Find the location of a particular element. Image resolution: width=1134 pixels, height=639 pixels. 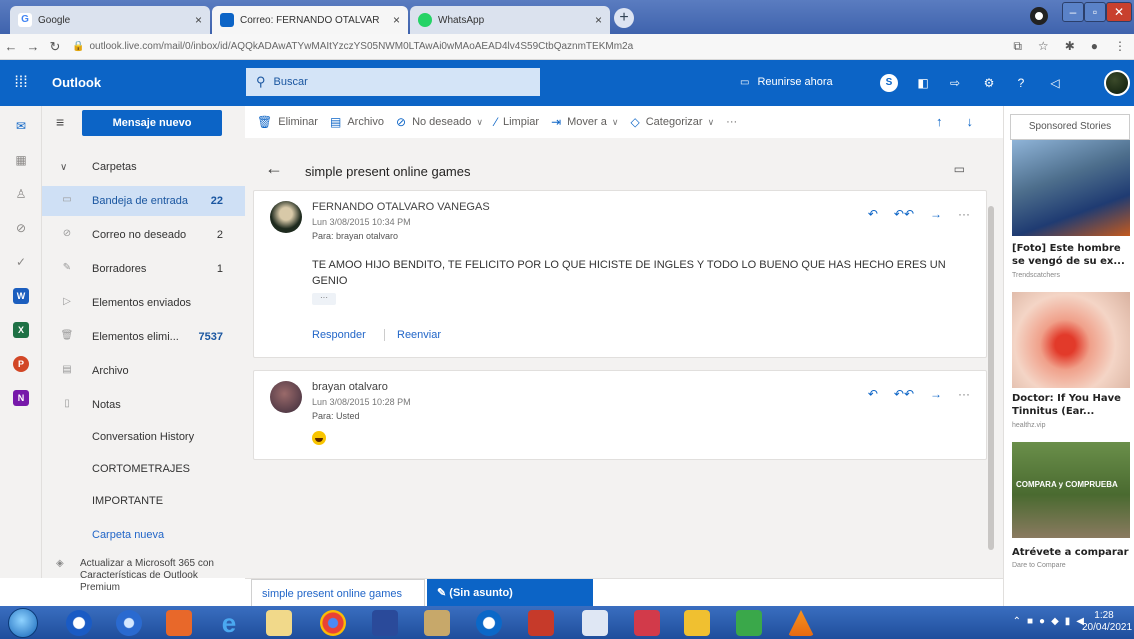

archive-button: ▤ Archivo is located at coordinates (357, 122).